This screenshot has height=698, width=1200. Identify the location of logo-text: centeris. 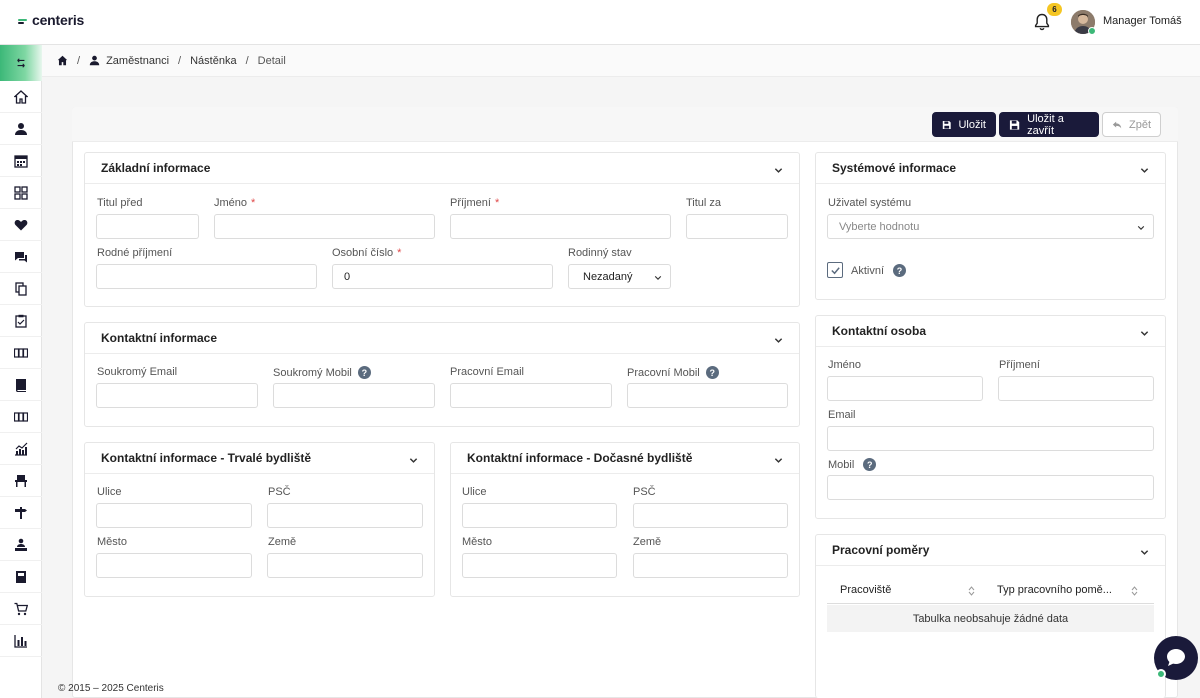
(58, 20).